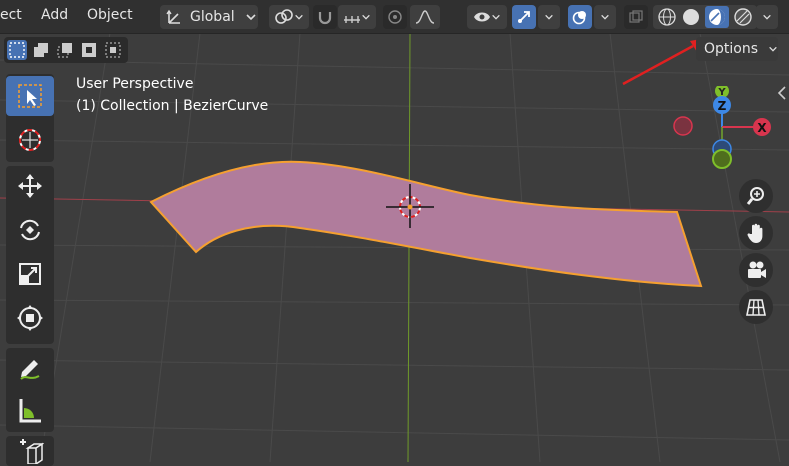 Image resolution: width=789 pixels, height=466 pixels. I want to click on select-extend-icon, so click(41, 50).